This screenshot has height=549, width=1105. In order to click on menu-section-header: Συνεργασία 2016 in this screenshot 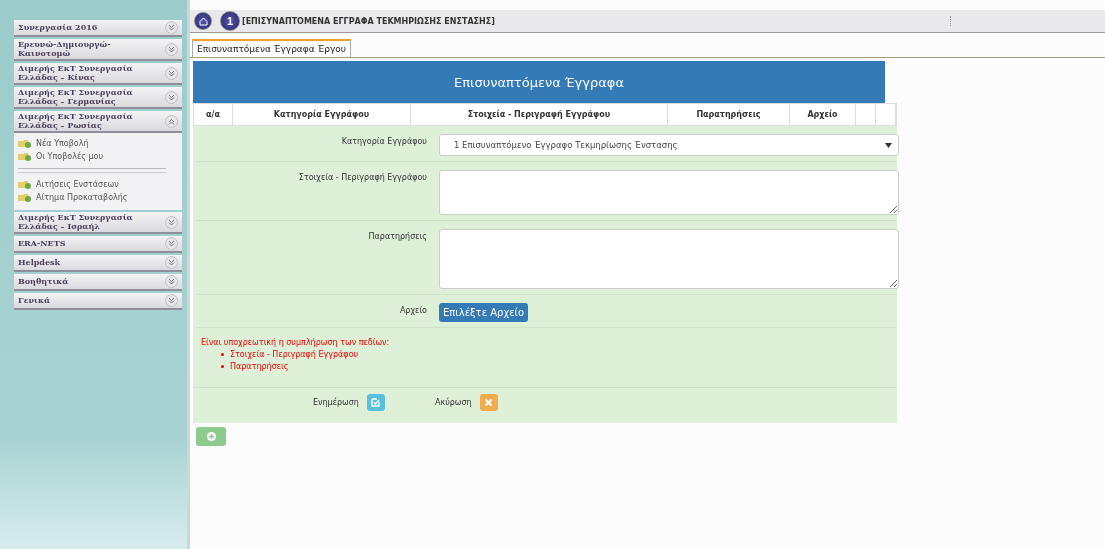, I will do `click(98, 28)`.